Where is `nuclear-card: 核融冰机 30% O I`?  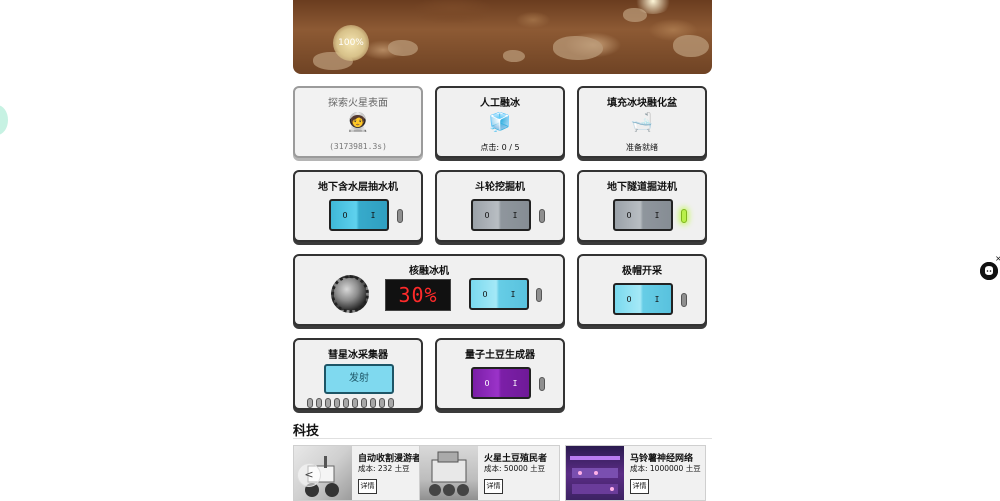 nuclear-card: 核融冰机 30% O I is located at coordinates (429, 290).